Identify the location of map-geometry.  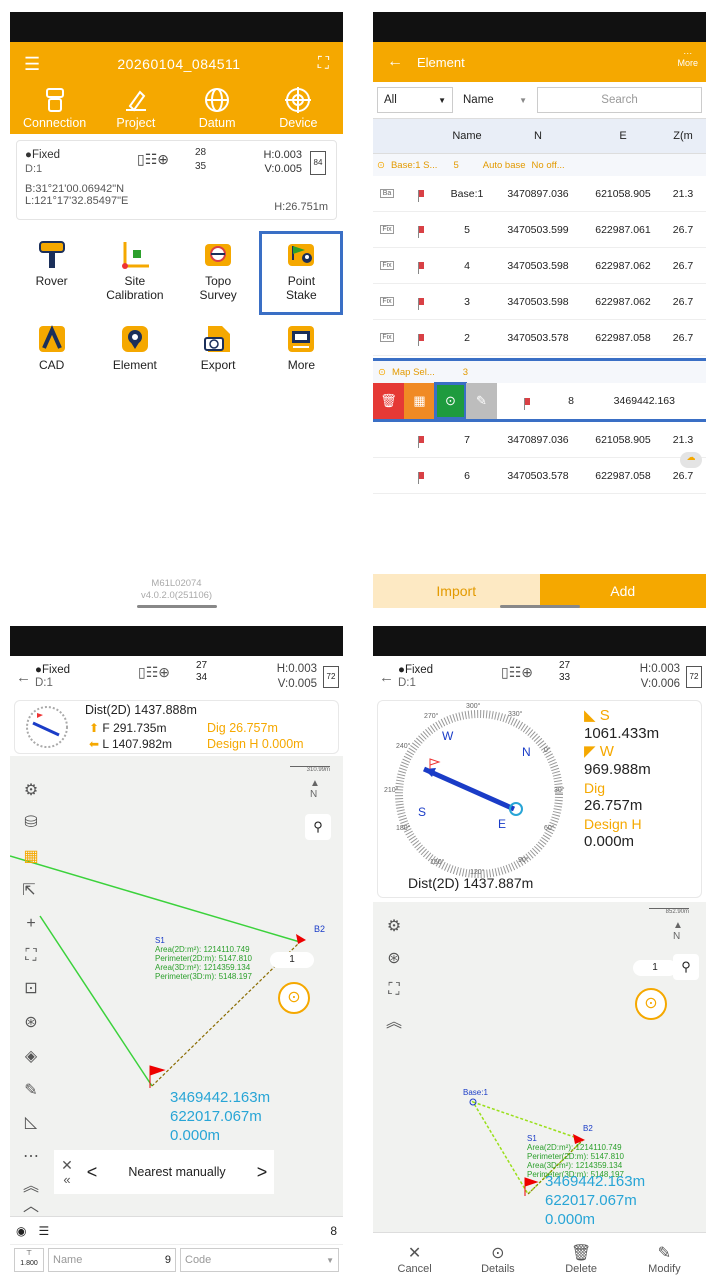
(527, 1147).